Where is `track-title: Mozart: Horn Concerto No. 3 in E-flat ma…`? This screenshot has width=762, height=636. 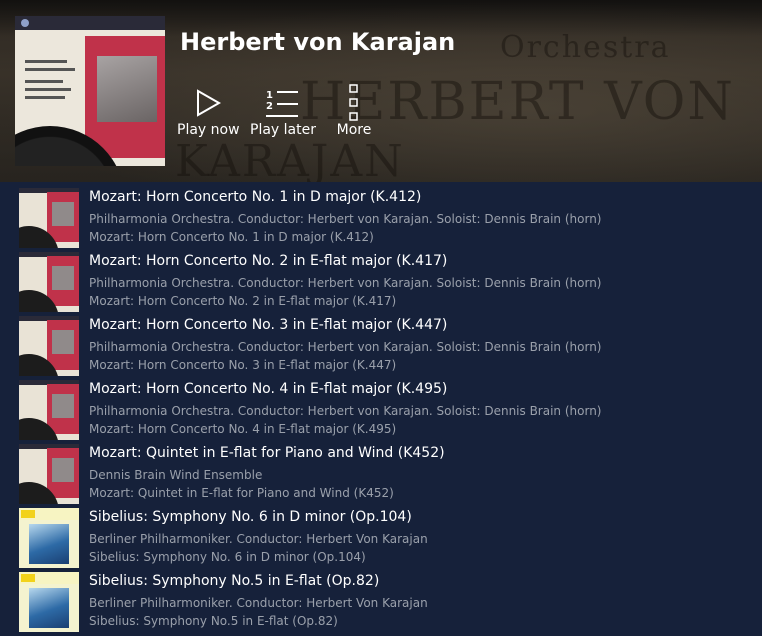 track-title: Mozart: Horn Concerto No. 3 in E-flat ma… is located at coordinates (268, 325).